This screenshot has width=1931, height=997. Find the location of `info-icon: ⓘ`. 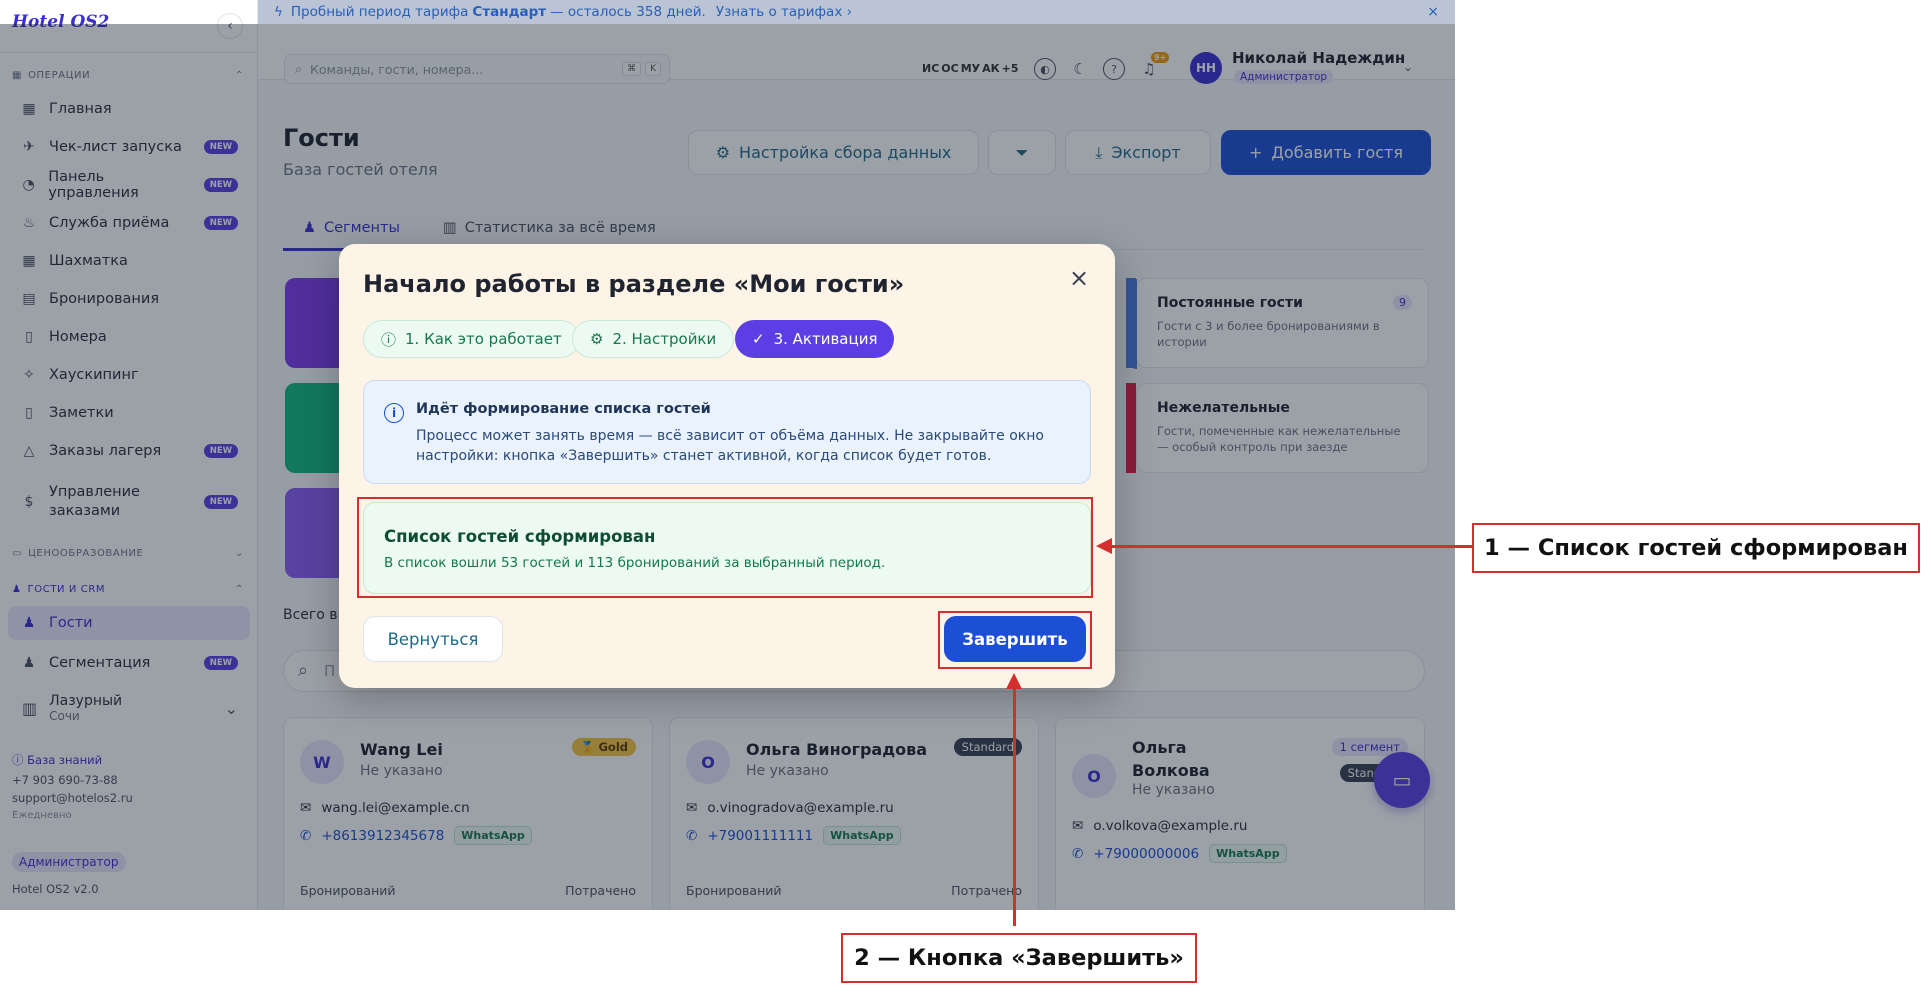

info-icon: ⓘ is located at coordinates (389, 339).